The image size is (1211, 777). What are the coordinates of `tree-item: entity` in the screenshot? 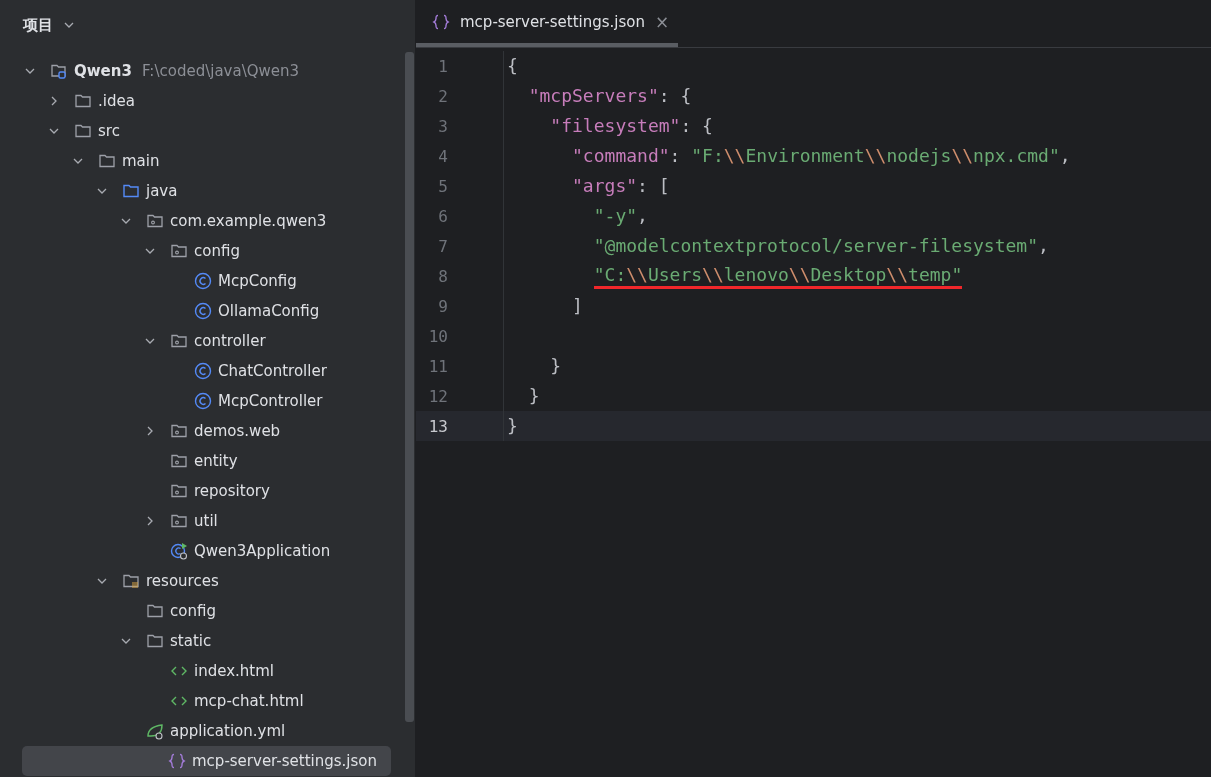 It's located at (195, 461).